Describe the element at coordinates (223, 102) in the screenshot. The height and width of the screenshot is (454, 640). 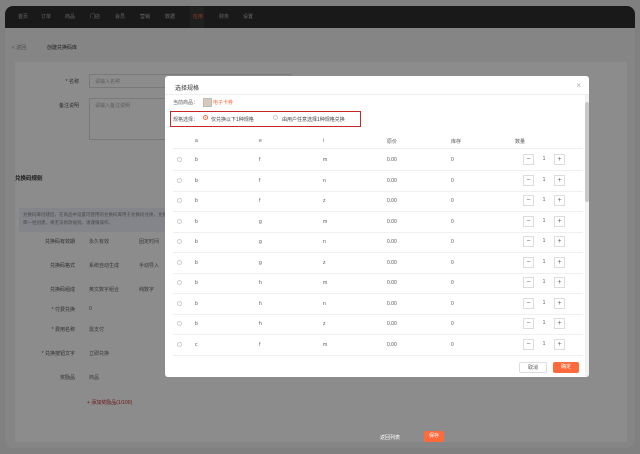
I see `current-product-value: 电子卡券` at that location.